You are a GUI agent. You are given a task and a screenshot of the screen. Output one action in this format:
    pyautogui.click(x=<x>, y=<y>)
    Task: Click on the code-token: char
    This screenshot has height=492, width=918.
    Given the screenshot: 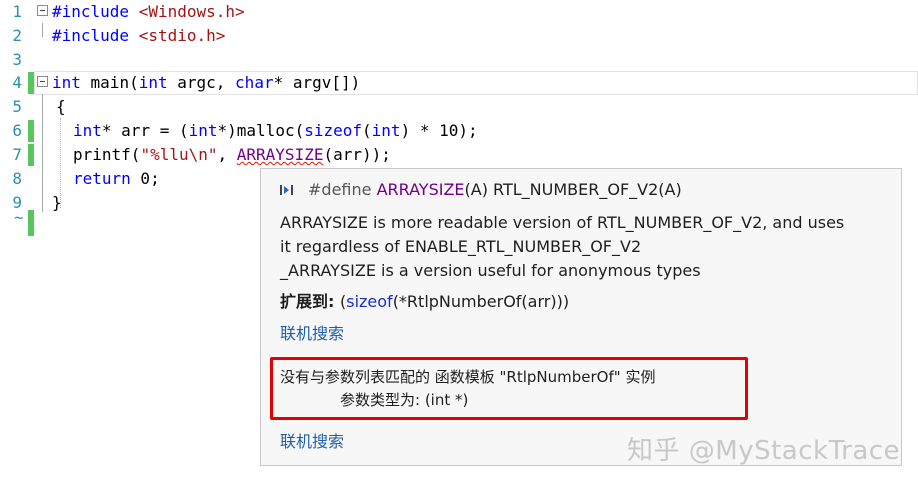 What is the action you would take?
    pyautogui.click(x=254, y=82)
    